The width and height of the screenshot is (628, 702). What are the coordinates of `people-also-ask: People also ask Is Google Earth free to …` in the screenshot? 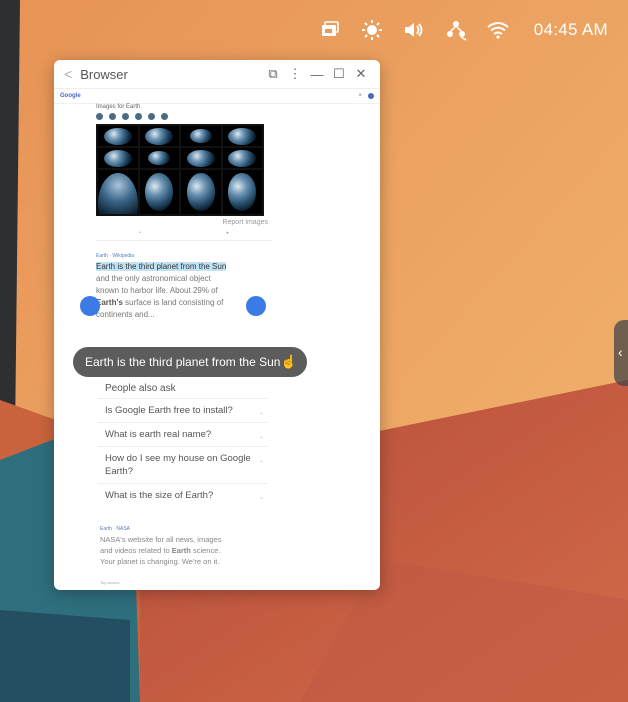 It's located at (183, 443).